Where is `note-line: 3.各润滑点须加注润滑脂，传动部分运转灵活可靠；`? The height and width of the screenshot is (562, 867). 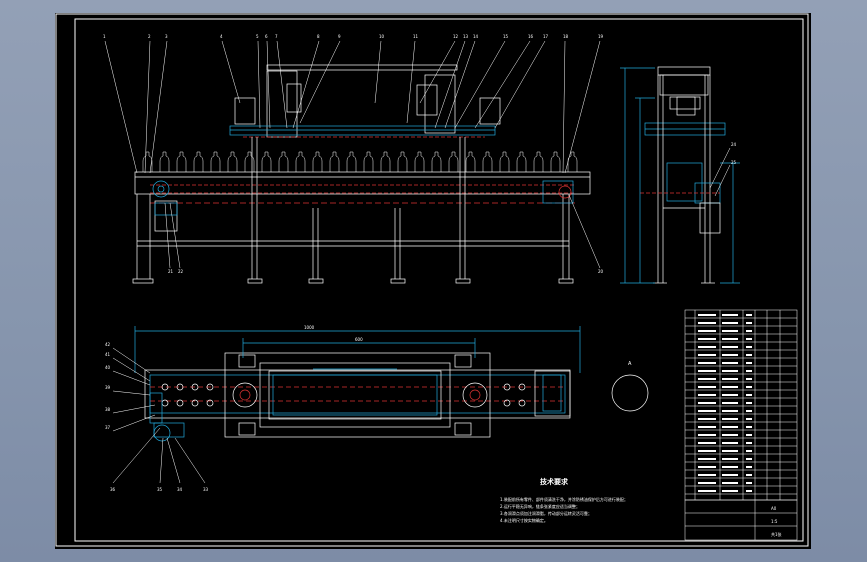 note-line: 3.各润滑点须加注润滑脂，传动部分运转灵活可靠； is located at coordinates (546, 513).